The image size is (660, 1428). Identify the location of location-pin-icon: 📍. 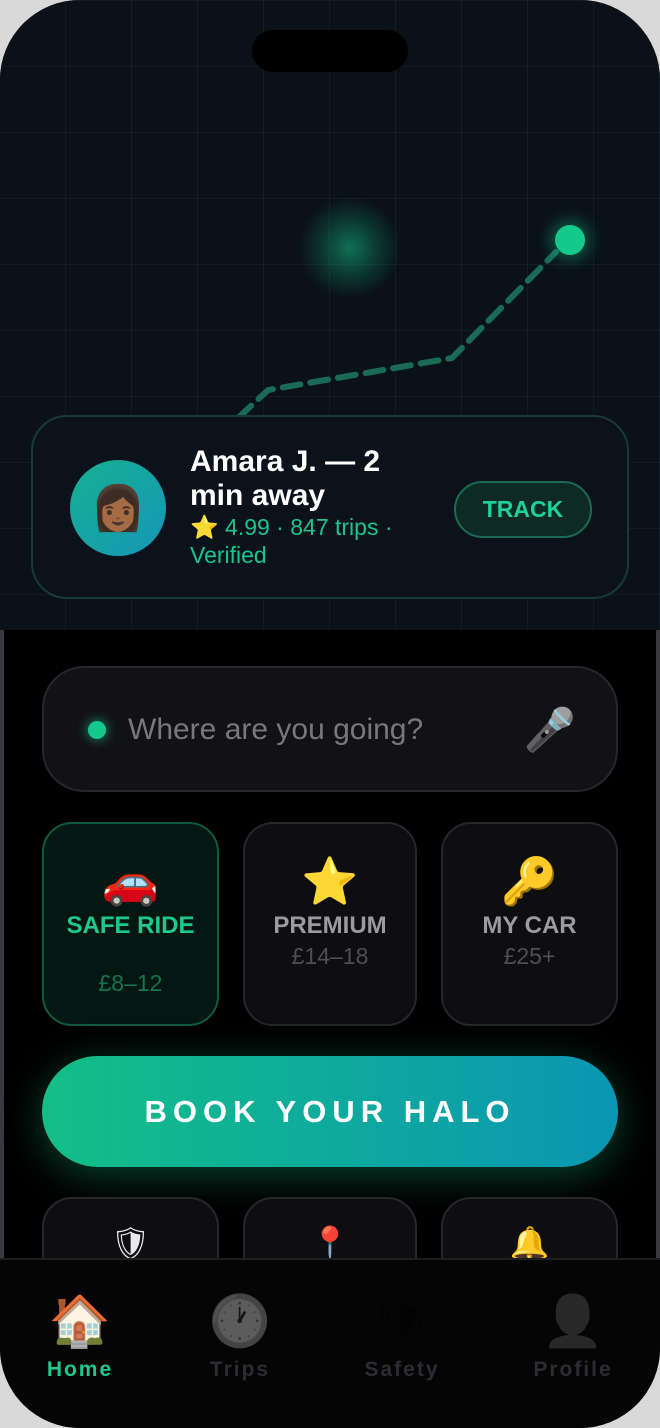
(330, 1243).